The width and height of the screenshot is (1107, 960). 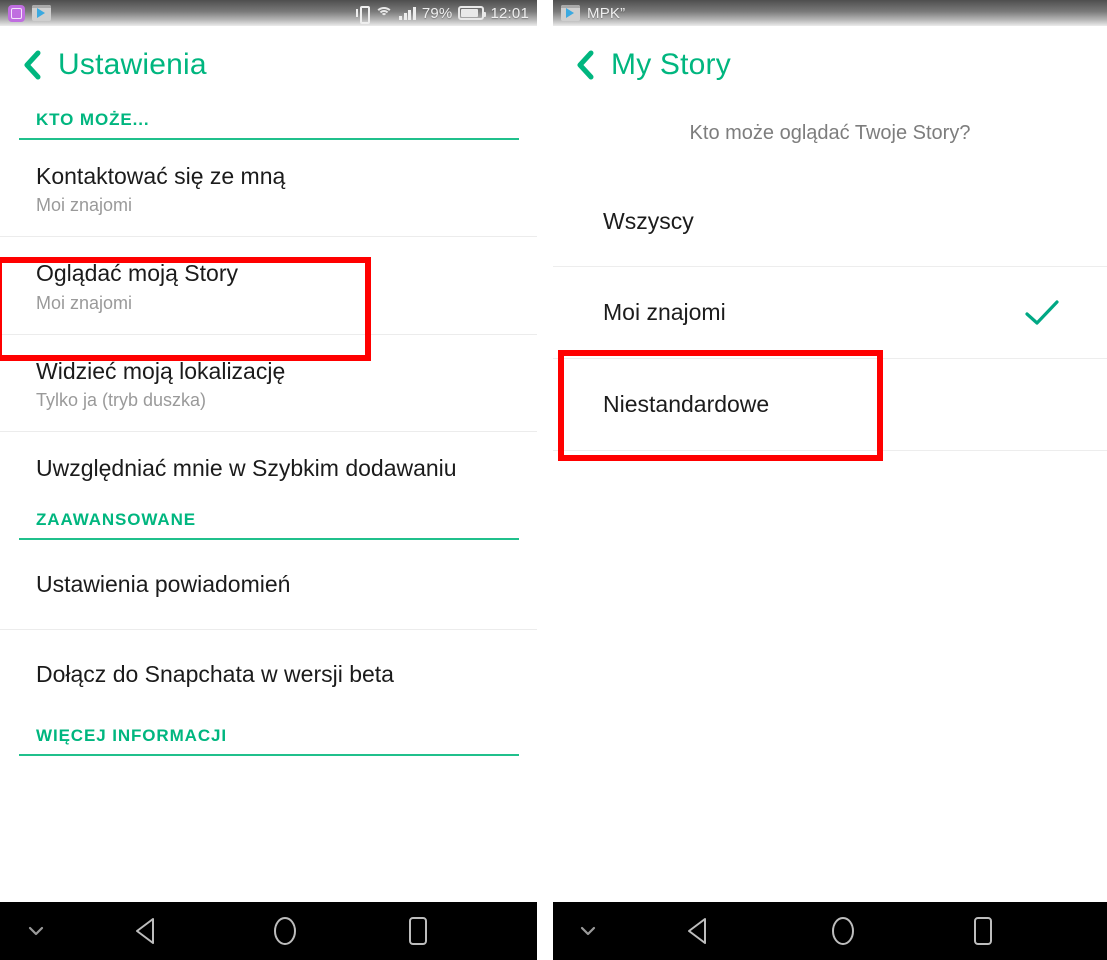 I want to click on left-system-navbar, so click(x=268, y=931).